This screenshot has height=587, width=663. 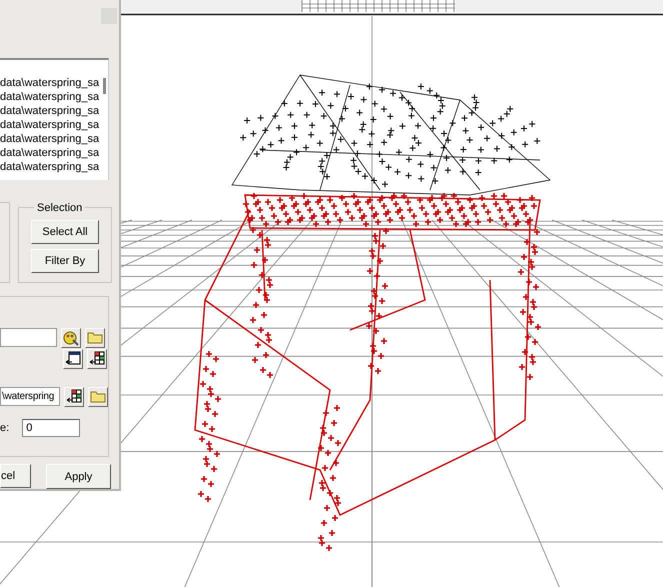 What do you see at coordinates (51, 427) in the screenshot?
I see `number-field: 0` at bounding box center [51, 427].